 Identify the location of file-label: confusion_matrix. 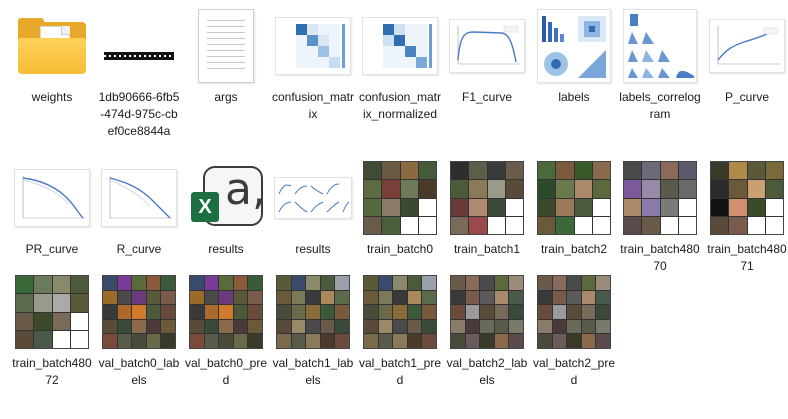
(313, 105).